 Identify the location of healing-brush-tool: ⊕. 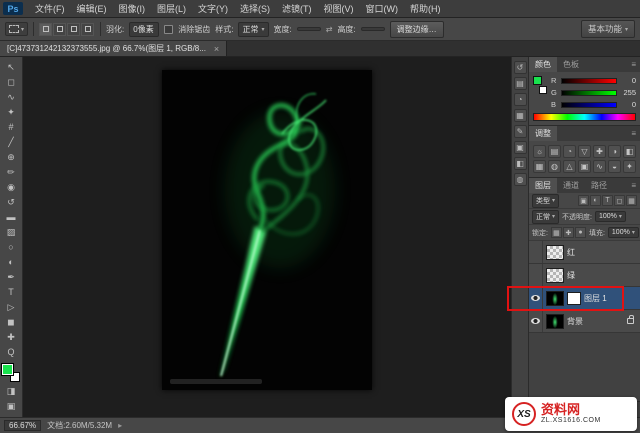
(11, 157).